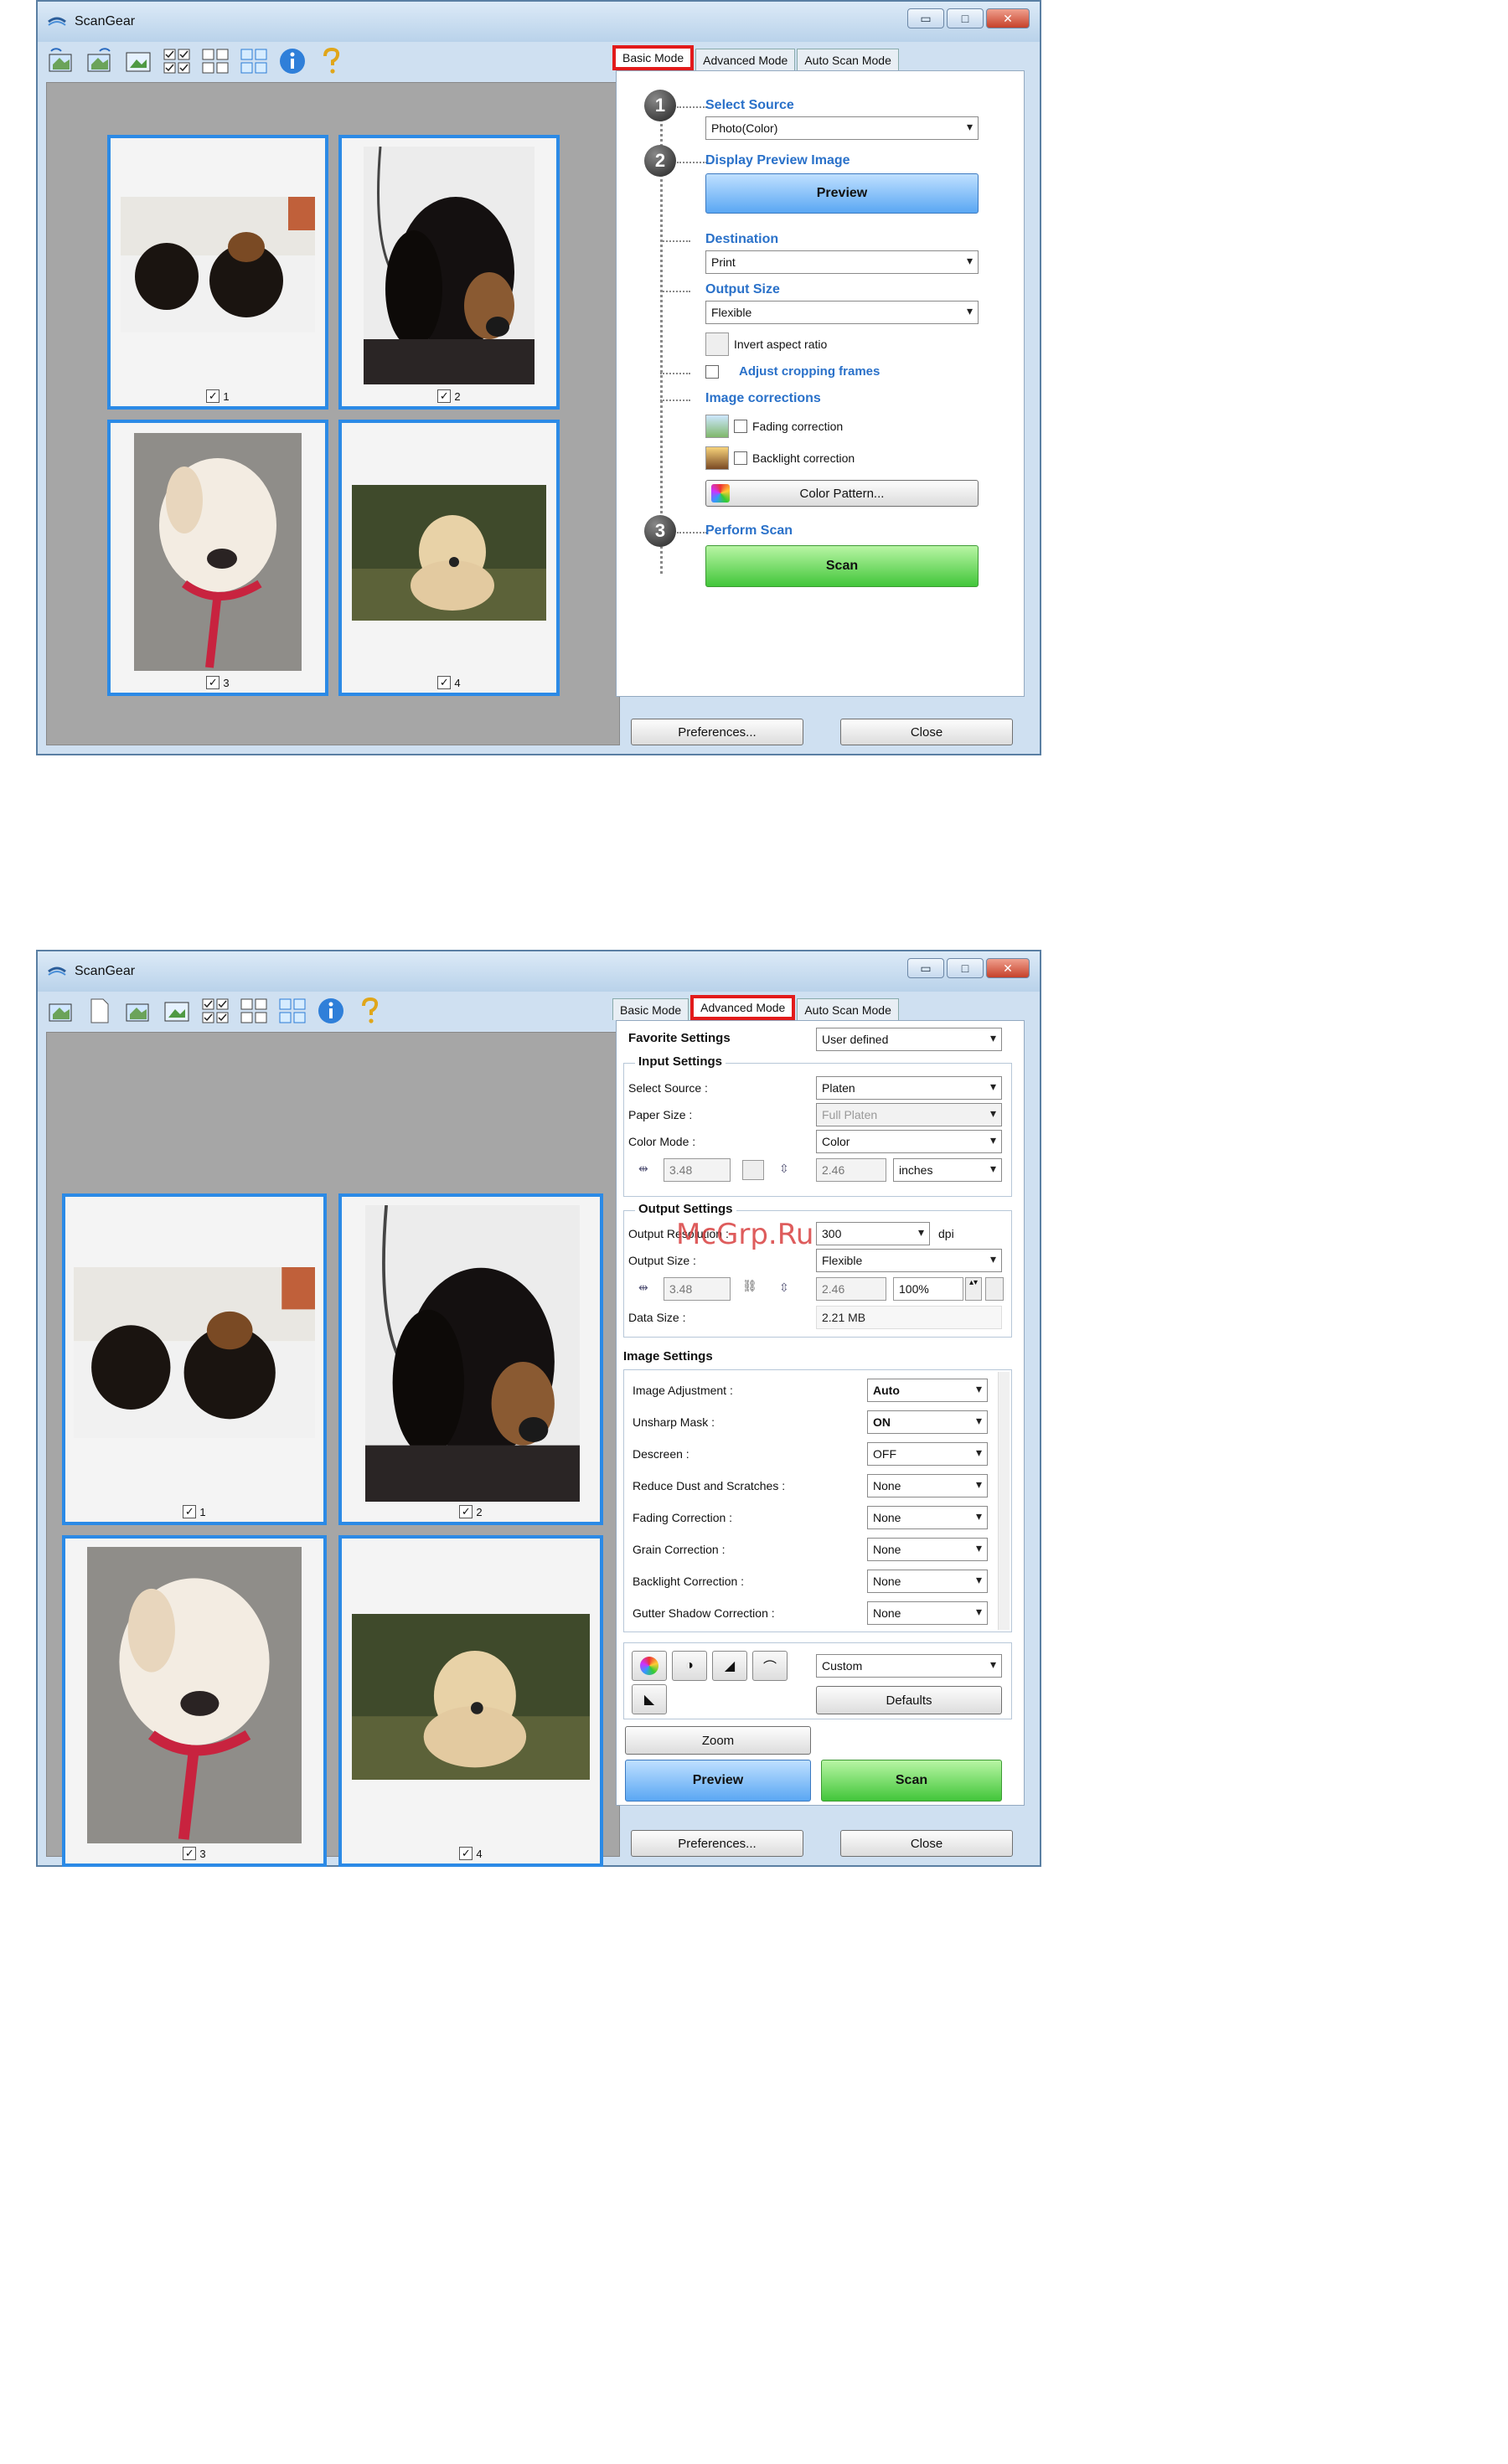  I want to click on unsharp-mask-row: Unsharp Mask : ON, so click(813, 1423).